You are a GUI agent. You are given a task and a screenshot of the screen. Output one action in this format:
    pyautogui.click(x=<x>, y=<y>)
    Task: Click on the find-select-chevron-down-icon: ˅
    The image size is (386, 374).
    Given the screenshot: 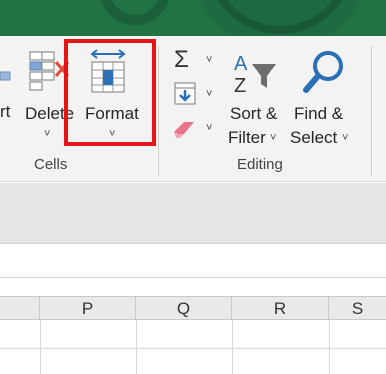 What is the action you would take?
    pyautogui.click(x=345, y=138)
    